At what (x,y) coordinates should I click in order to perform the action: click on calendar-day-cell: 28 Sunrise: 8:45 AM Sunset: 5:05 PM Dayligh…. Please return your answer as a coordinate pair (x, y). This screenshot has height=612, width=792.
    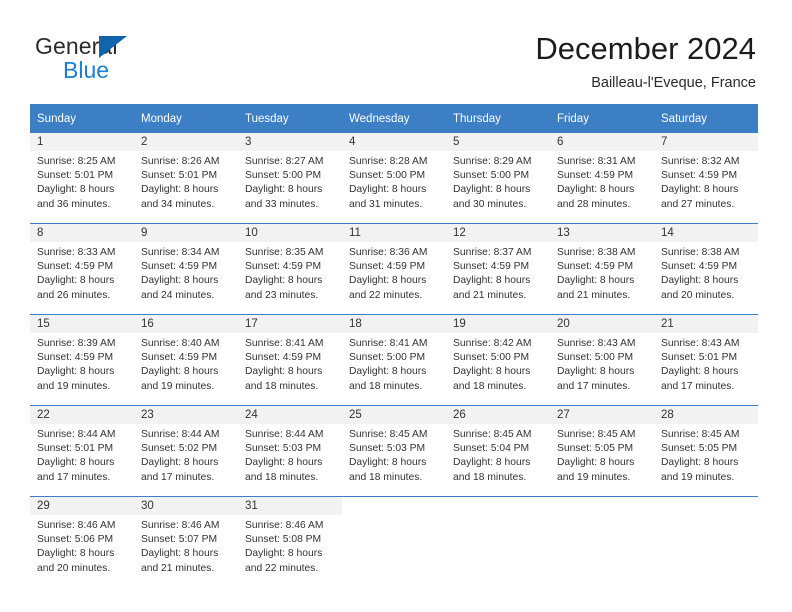
    Looking at the image, I should click on (706, 451).